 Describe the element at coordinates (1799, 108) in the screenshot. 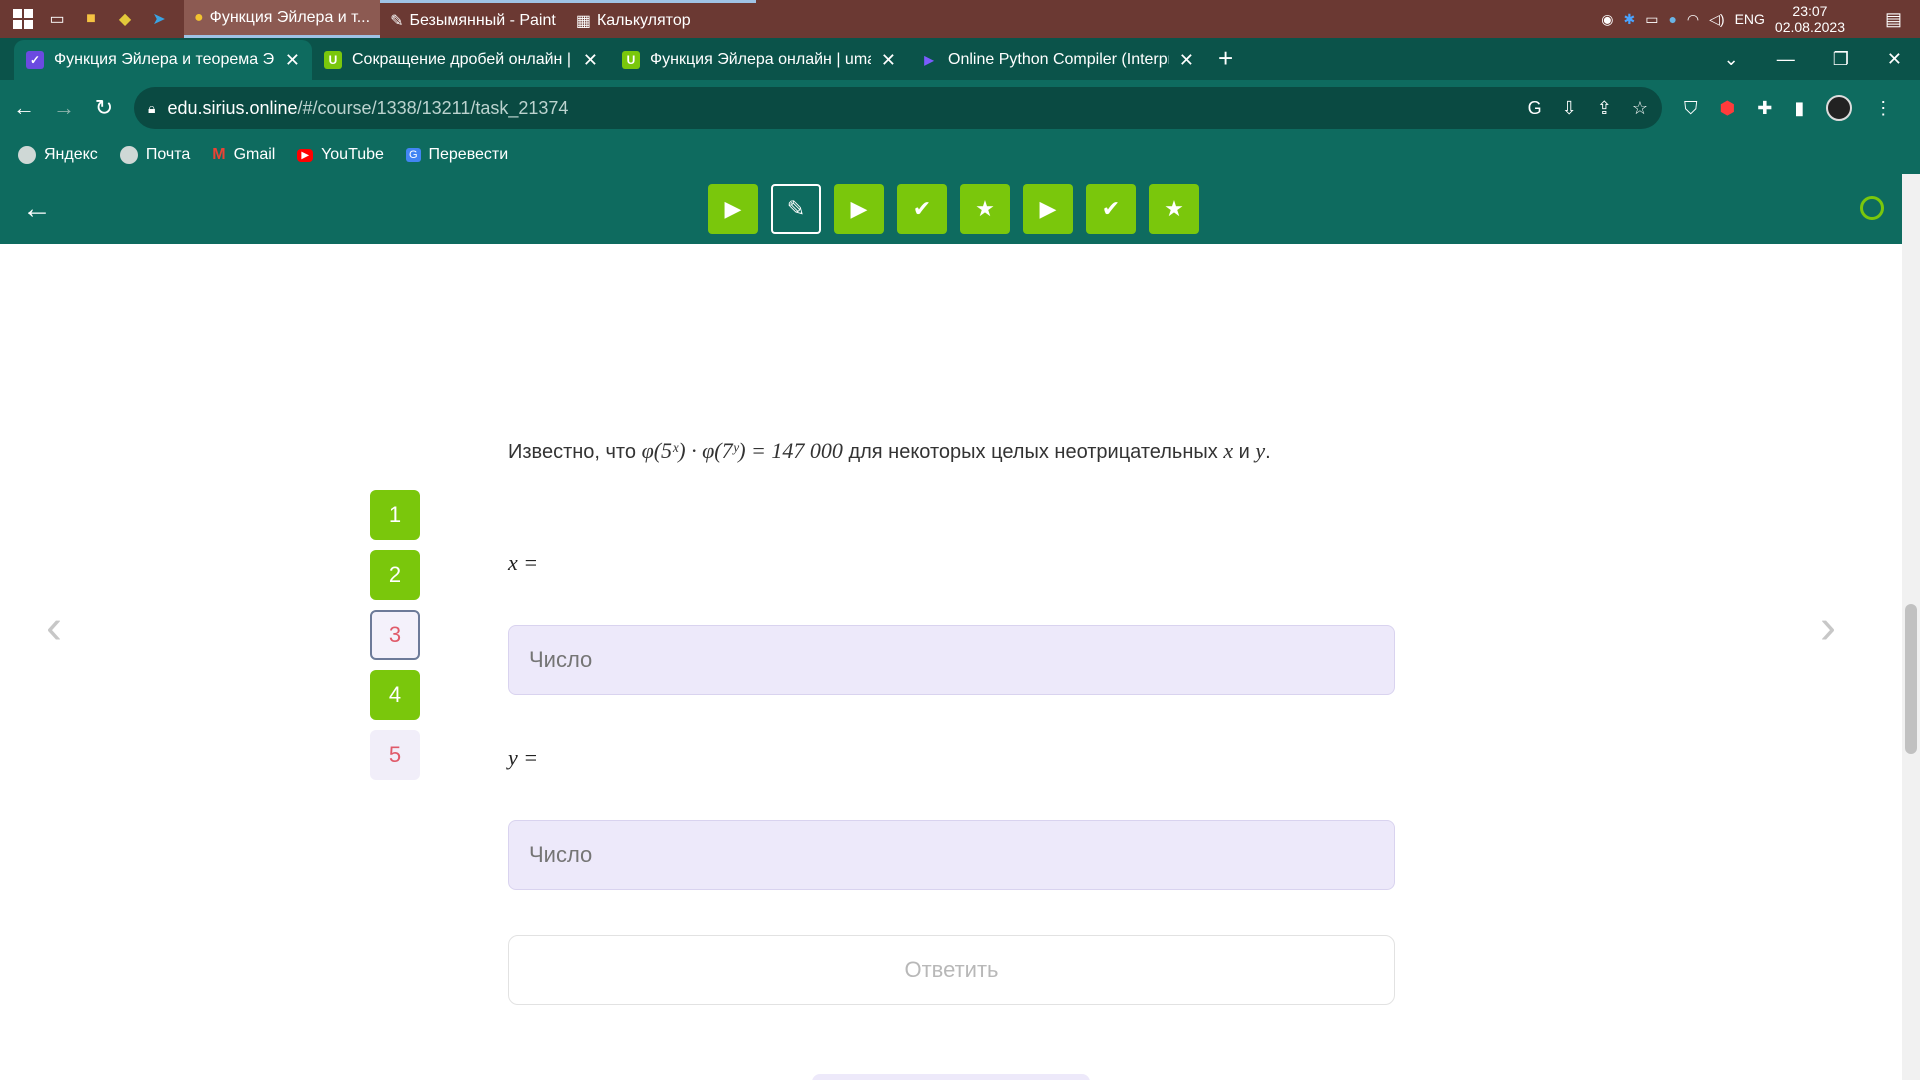

I see `sidepanel-icon: ▮` at that location.